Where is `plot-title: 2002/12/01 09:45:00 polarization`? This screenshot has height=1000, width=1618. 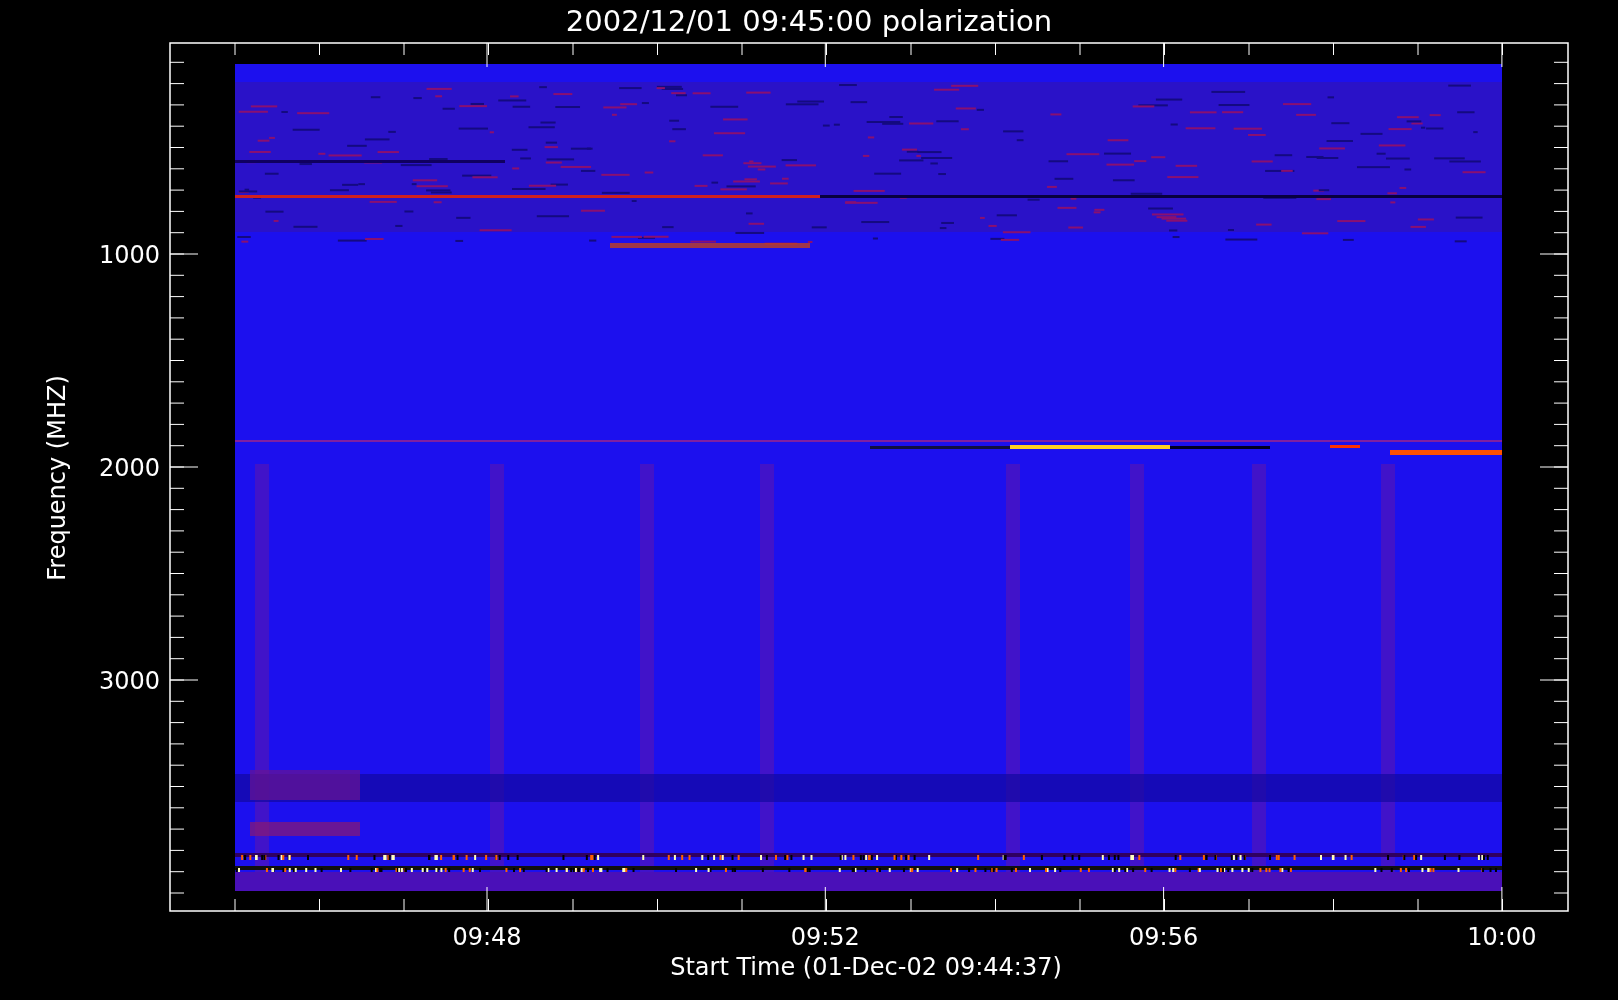 plot-title: 2002/12/01 09:45:00 polarization is located at coordinates (809, 21).